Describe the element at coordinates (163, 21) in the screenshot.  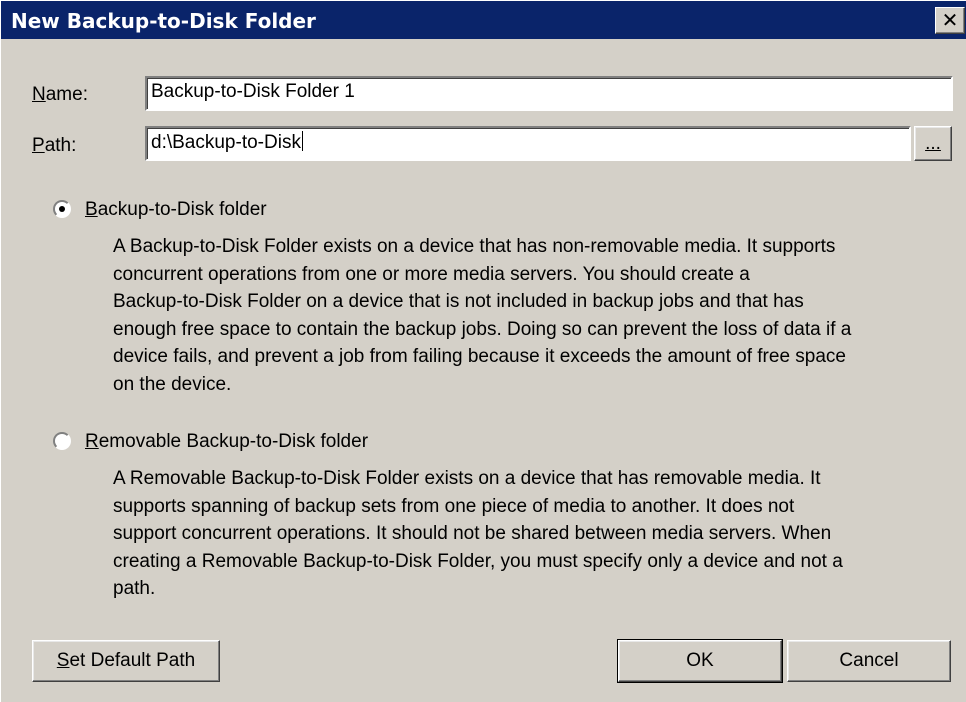
I see `dialog-title: New Backup-to-Disk Folder` at that location.